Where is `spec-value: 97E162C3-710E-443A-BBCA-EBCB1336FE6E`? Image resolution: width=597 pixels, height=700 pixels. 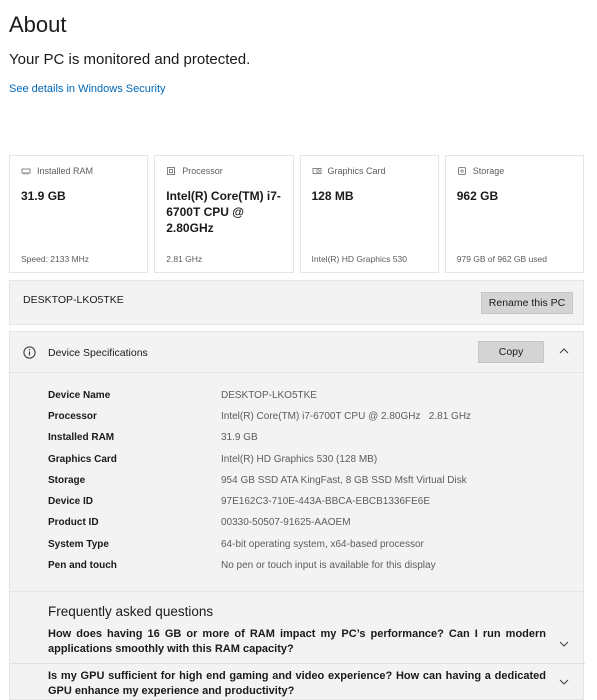
spec-value: 97E162C3-710E-443A-BBCA-EBCB1336FE6E is located at coordinates (326, 501).